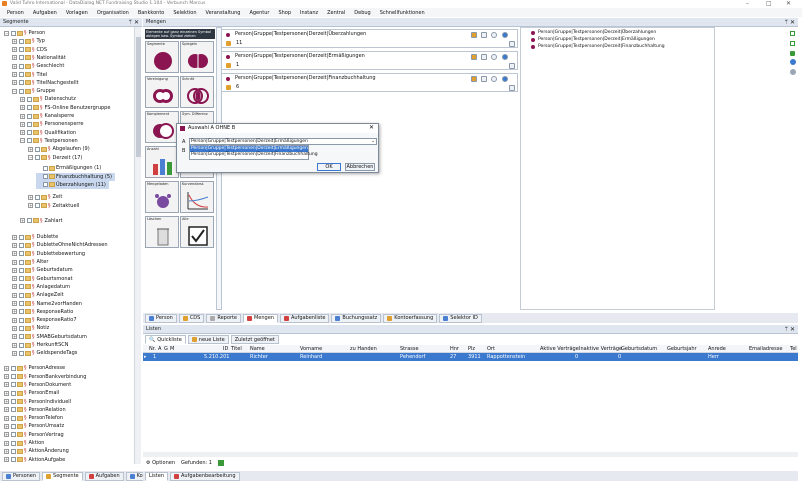 This screenshot has height=481, width=802. What do you see at coordinates (765, 349) in the screenshot?
I see `col-emailadresse: Emailadresse` at bounding box center [765, 349].